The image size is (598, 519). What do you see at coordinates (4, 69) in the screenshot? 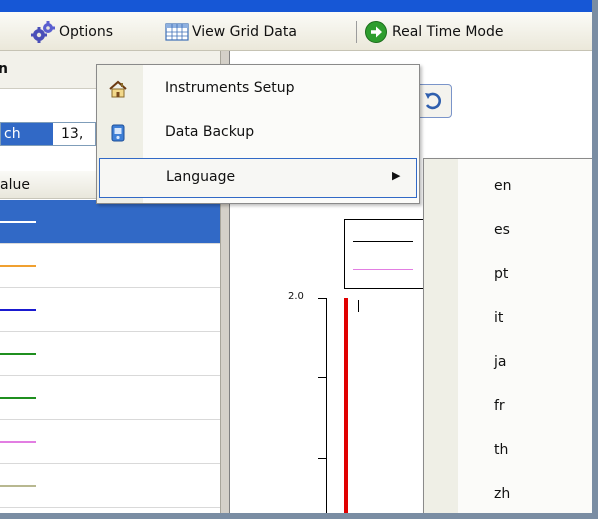
I see `panel-header-text: n` at bounding box center [4, 69].